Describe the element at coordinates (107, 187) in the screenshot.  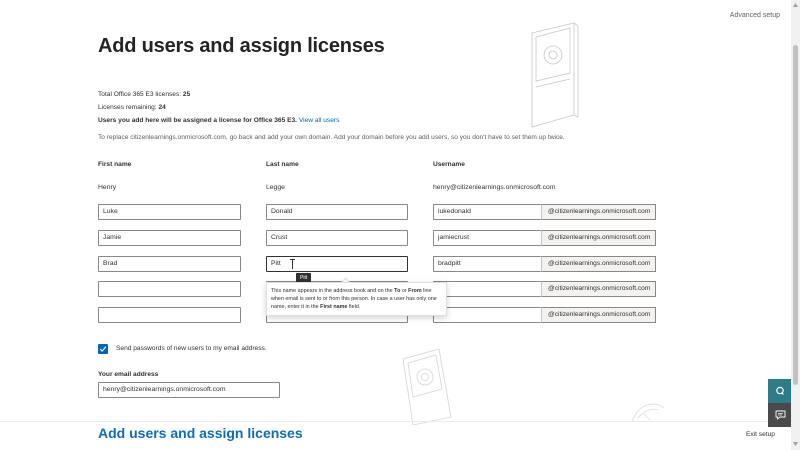
I see `owner-first-name: Henry` at that location.